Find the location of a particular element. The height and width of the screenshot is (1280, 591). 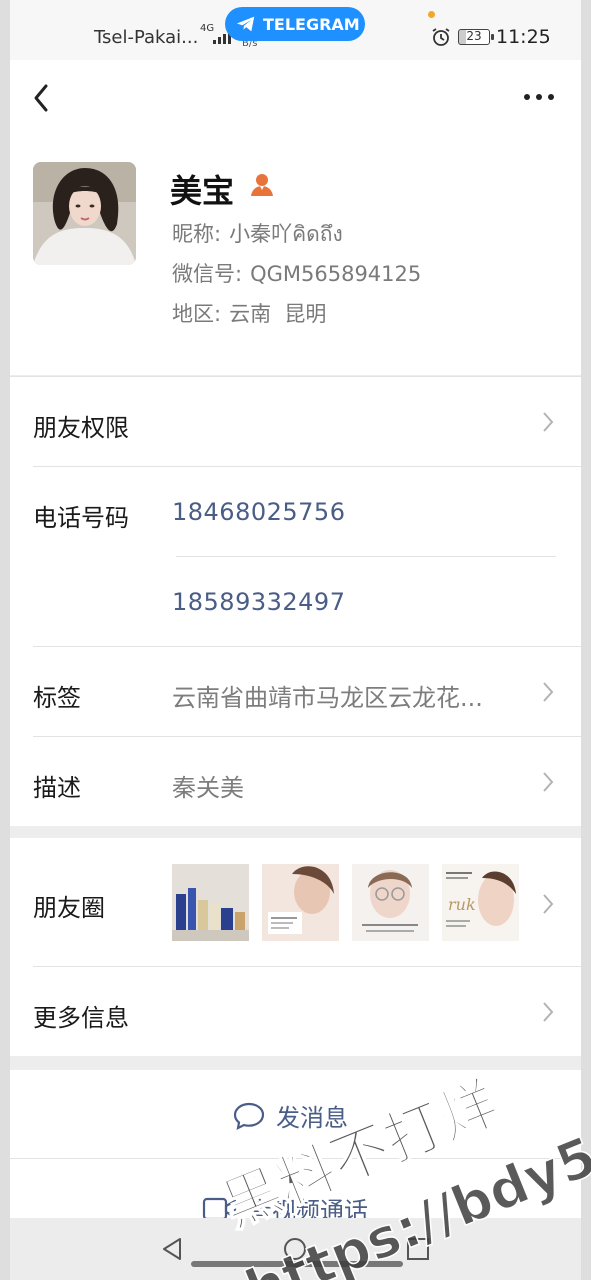

more-icon is located at coordinates (539, 96).